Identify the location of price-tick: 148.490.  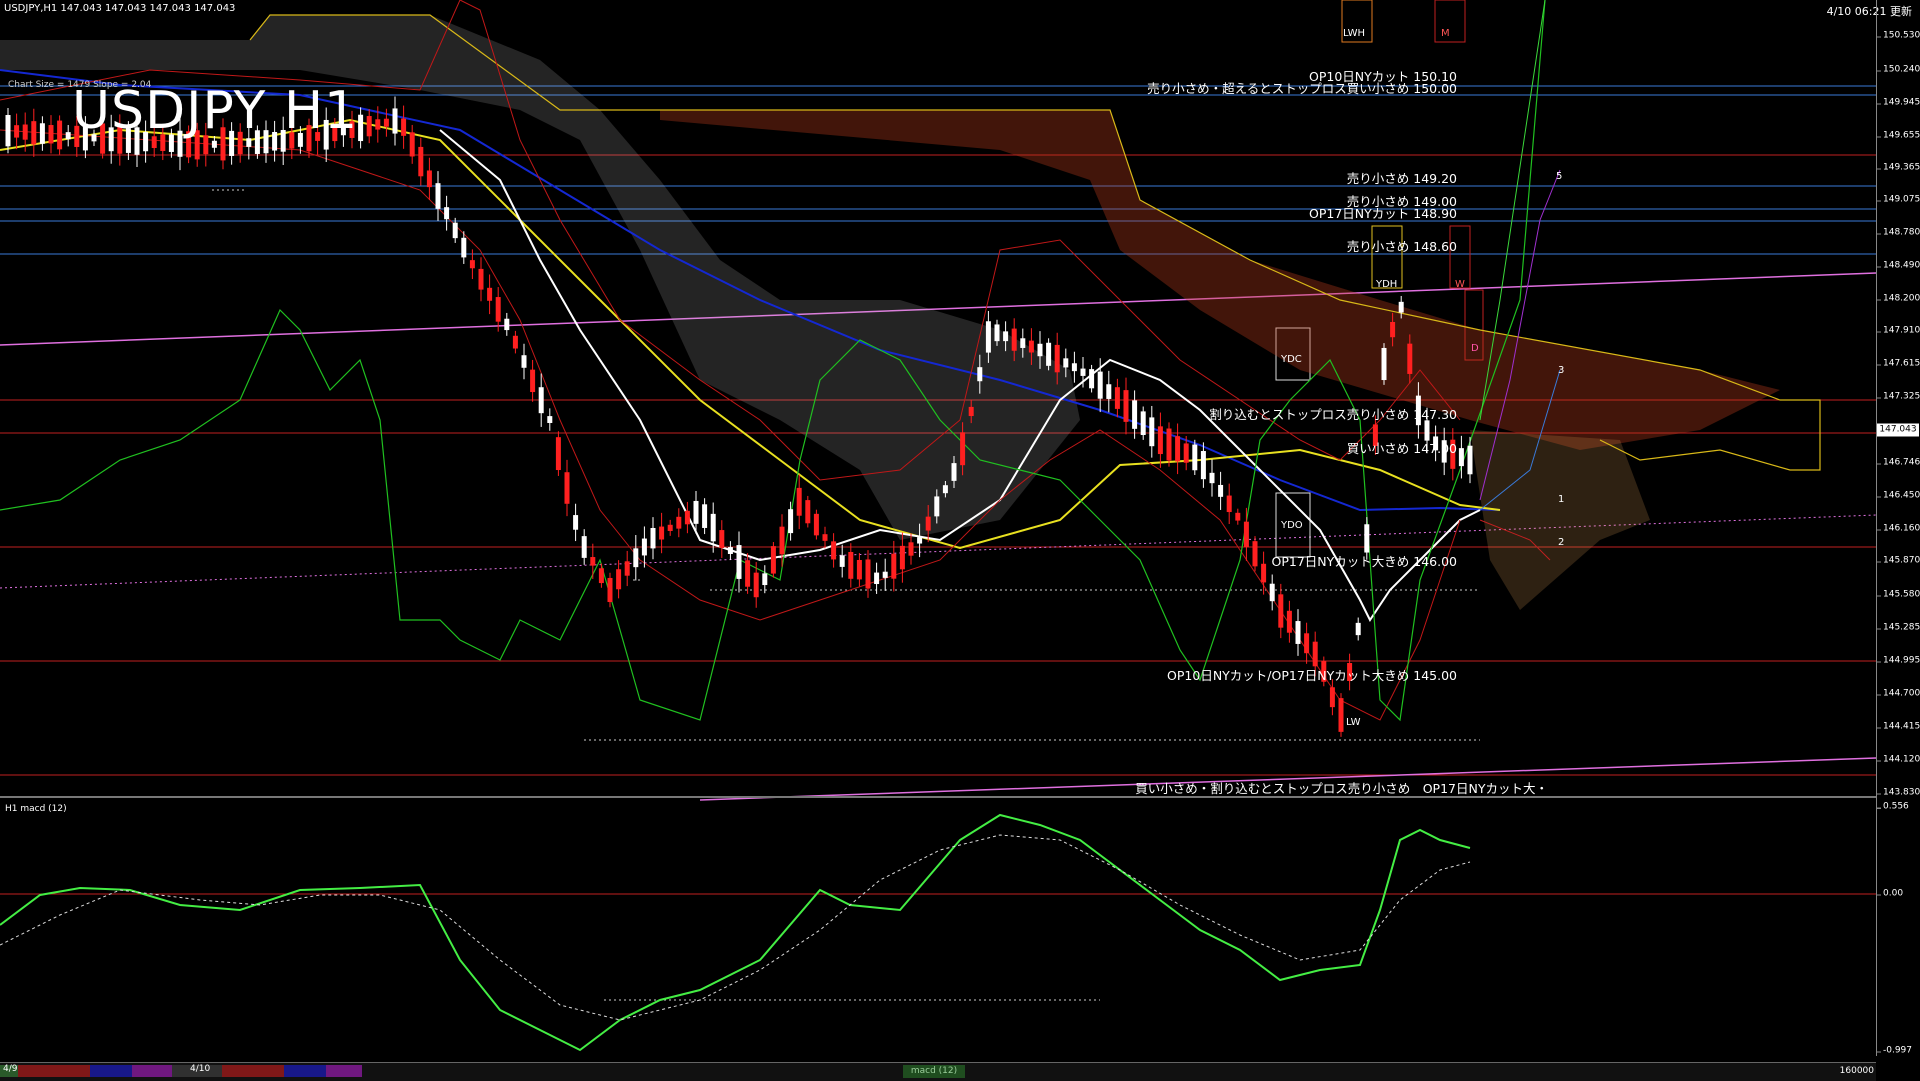
(1901, 266).